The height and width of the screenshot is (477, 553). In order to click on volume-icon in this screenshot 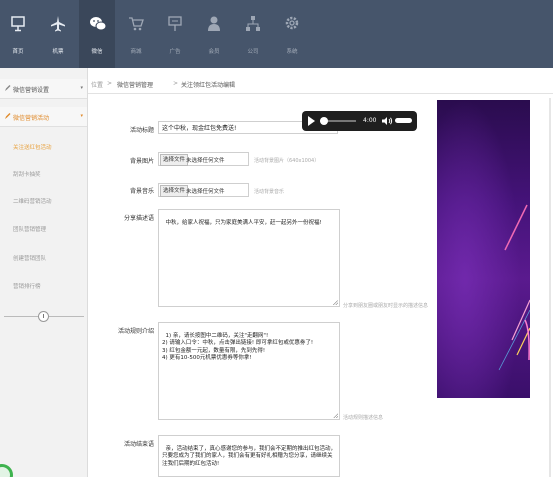, I will do `click(387, 121)`.